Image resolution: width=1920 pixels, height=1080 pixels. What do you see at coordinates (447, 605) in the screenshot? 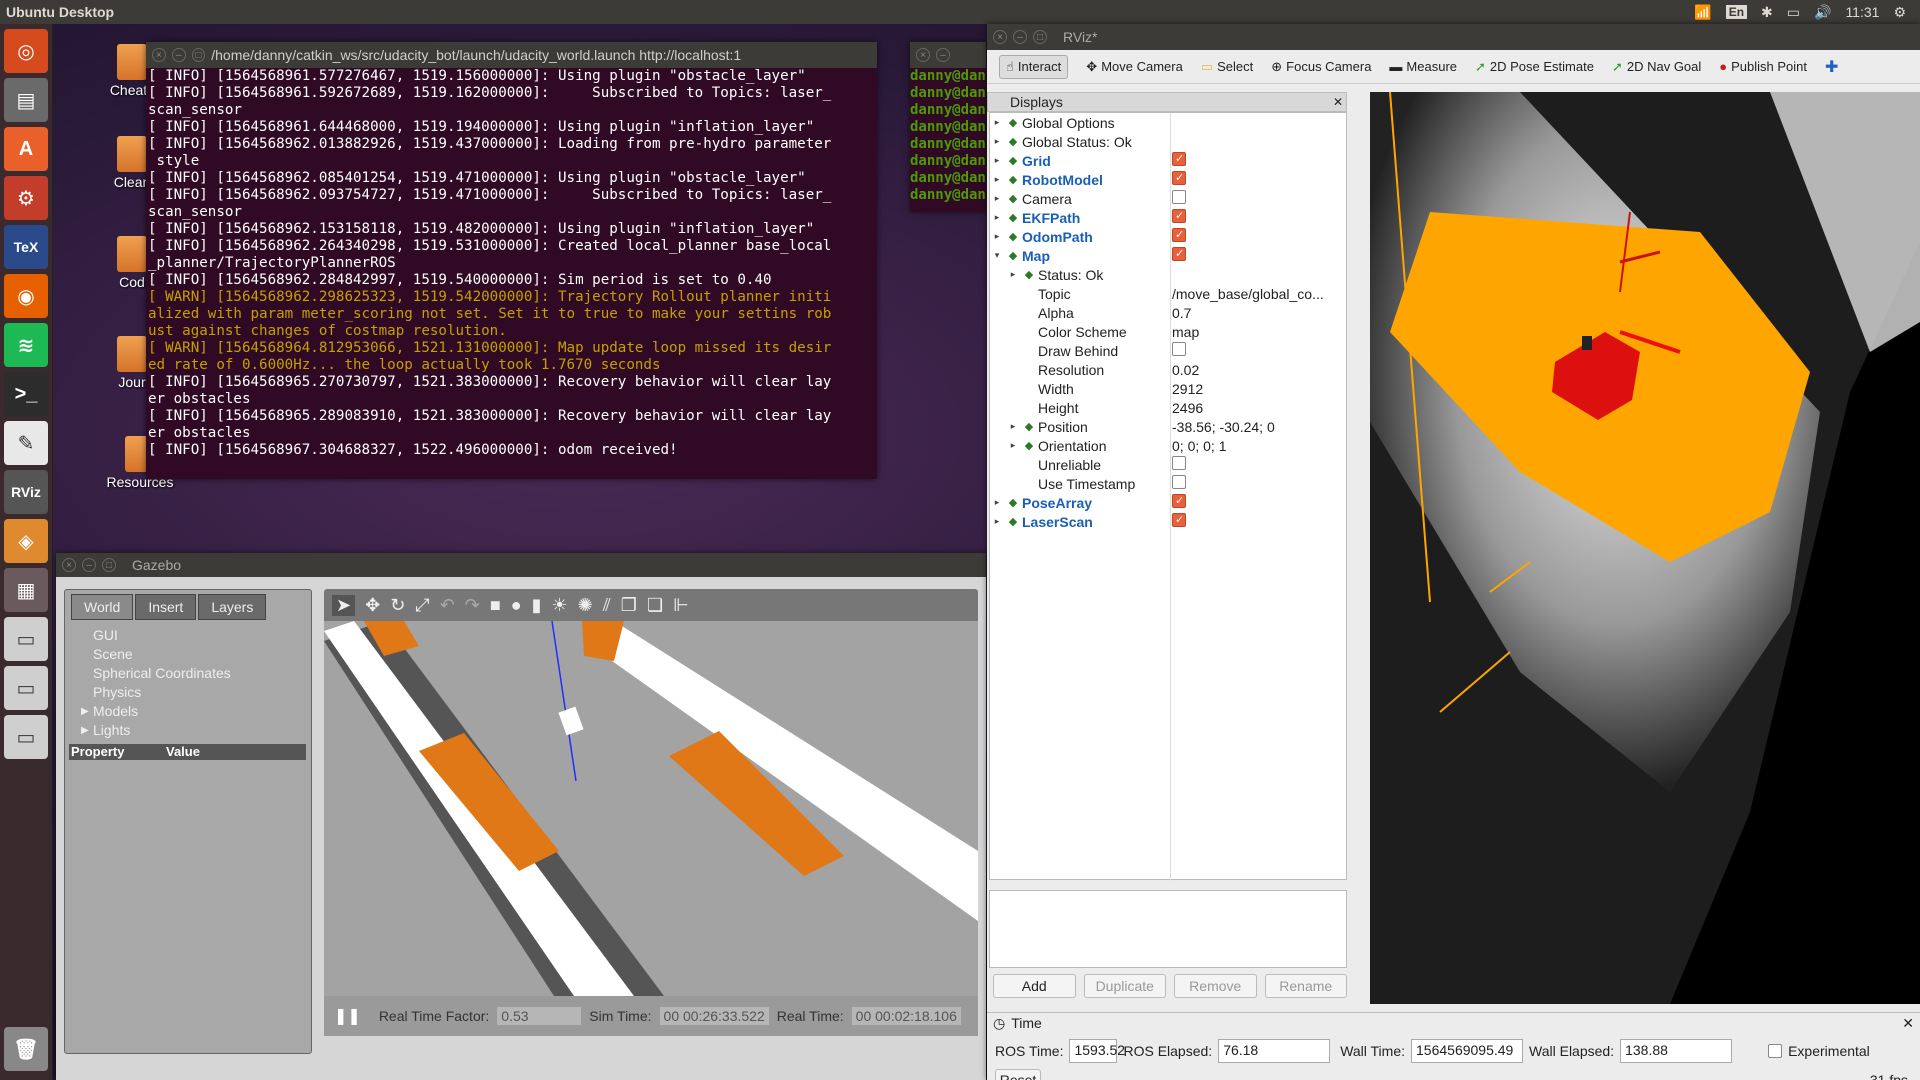
I see `undo-icon: ↶` at bounding box center [447, 605].